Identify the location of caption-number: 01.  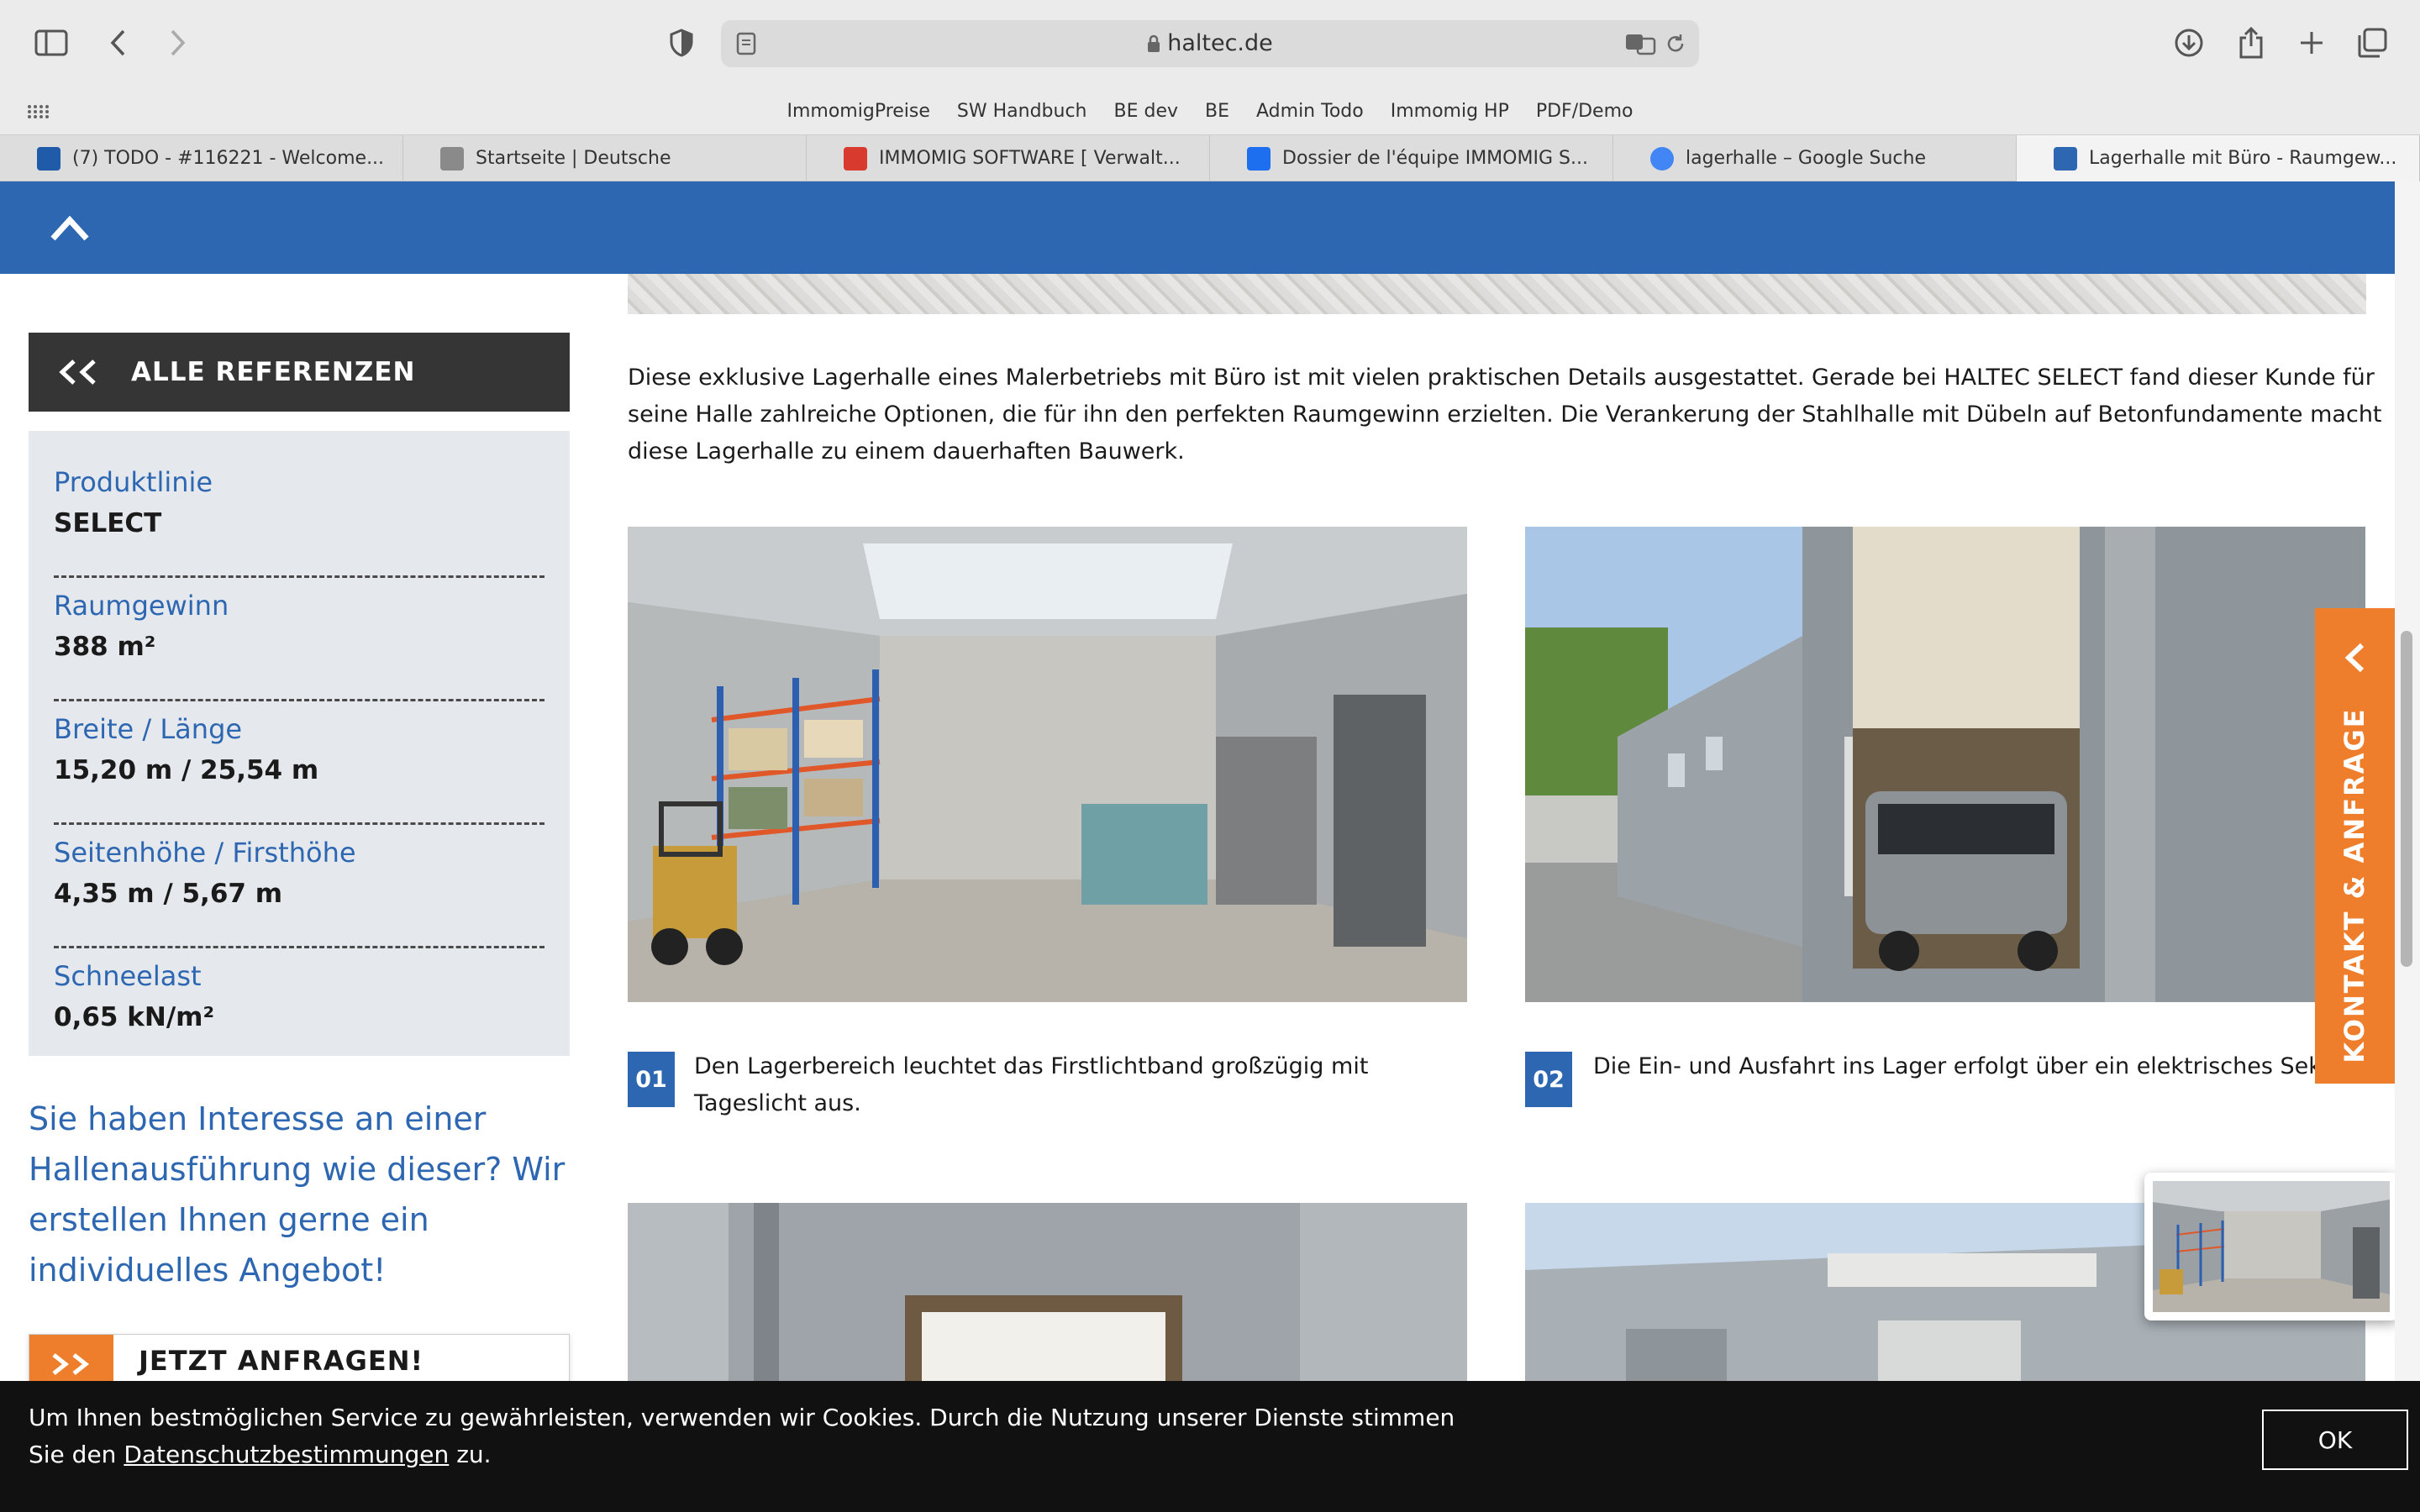
(651, 1079).